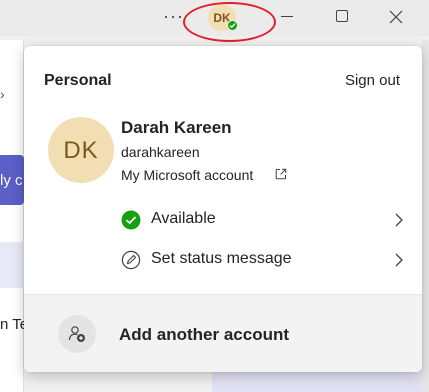  I want to click on background-text: n Te, so click(12, 324).